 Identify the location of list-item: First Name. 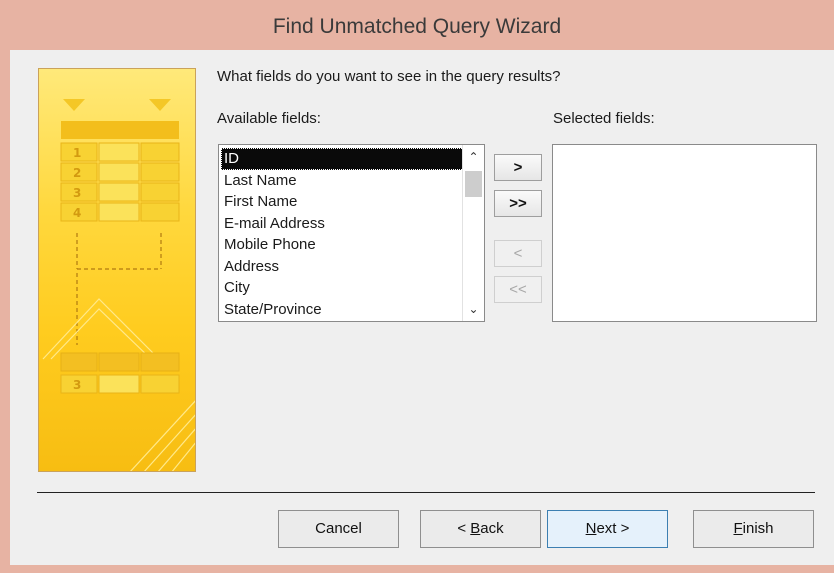
(342, 202).